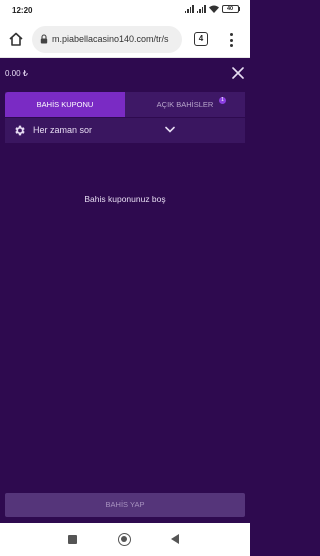  What do you see at coordinates (110, 39) in the screenshot?
I see `url-text: m.piabellacasino140.com/tr/s` at bounding box center [110, 39].